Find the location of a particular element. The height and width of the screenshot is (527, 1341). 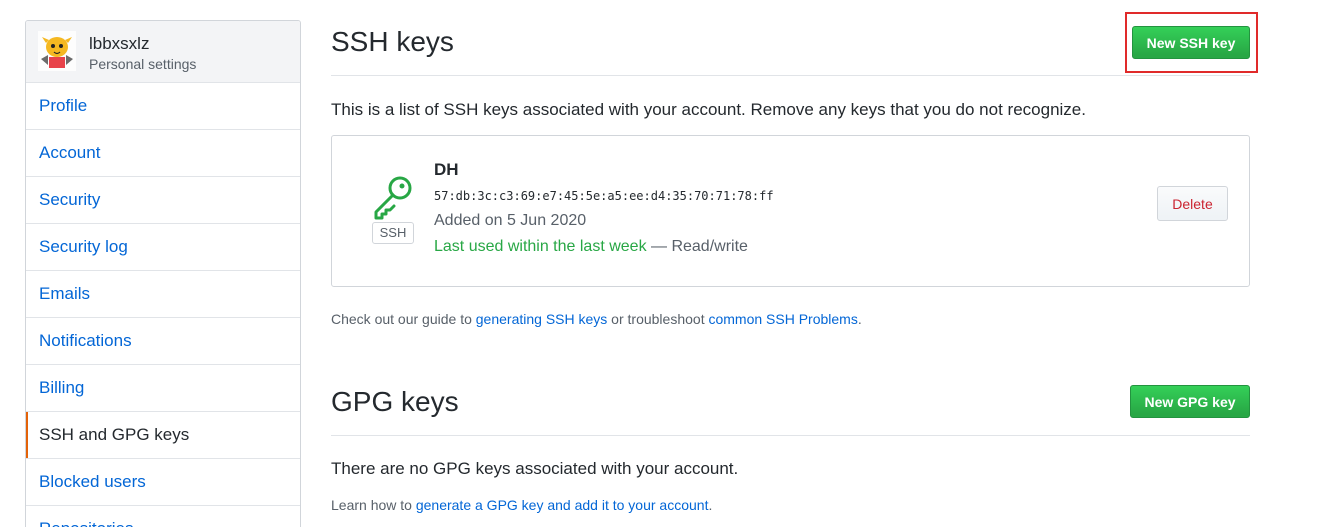

guide-suffix: . is located at coordinates (859, 319).